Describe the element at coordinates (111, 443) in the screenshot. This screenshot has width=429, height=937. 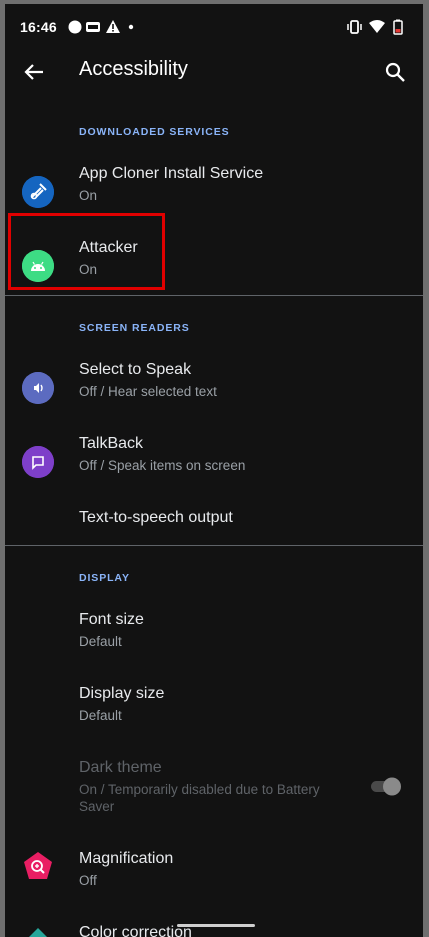
I see `item-title: TalkBack` at that location.